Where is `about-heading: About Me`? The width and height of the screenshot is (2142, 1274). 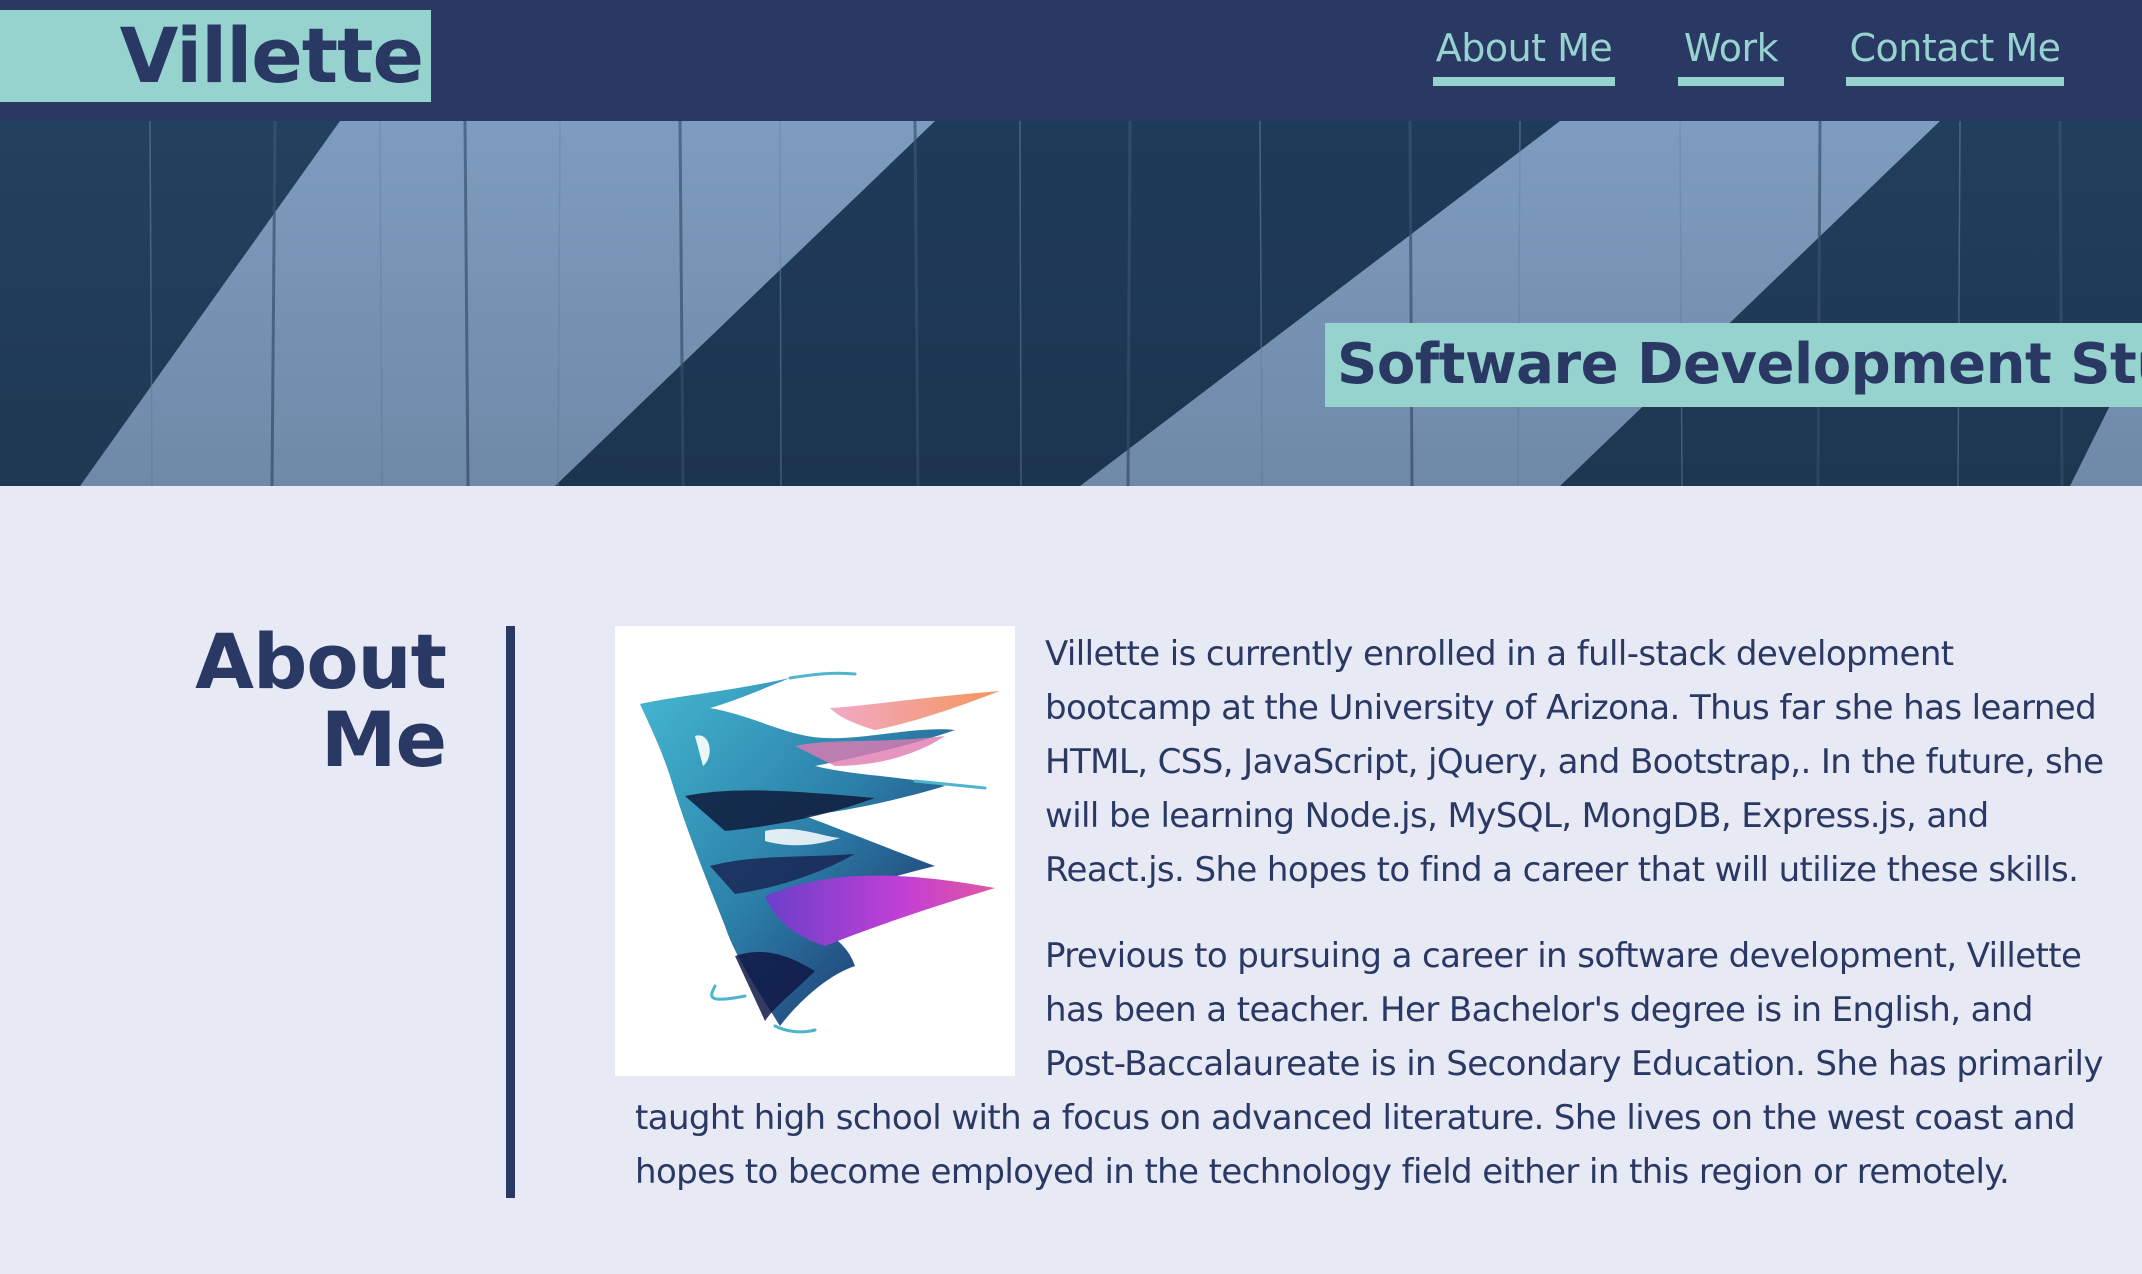
about-heading: About Me is located at coordinates (303, 701).